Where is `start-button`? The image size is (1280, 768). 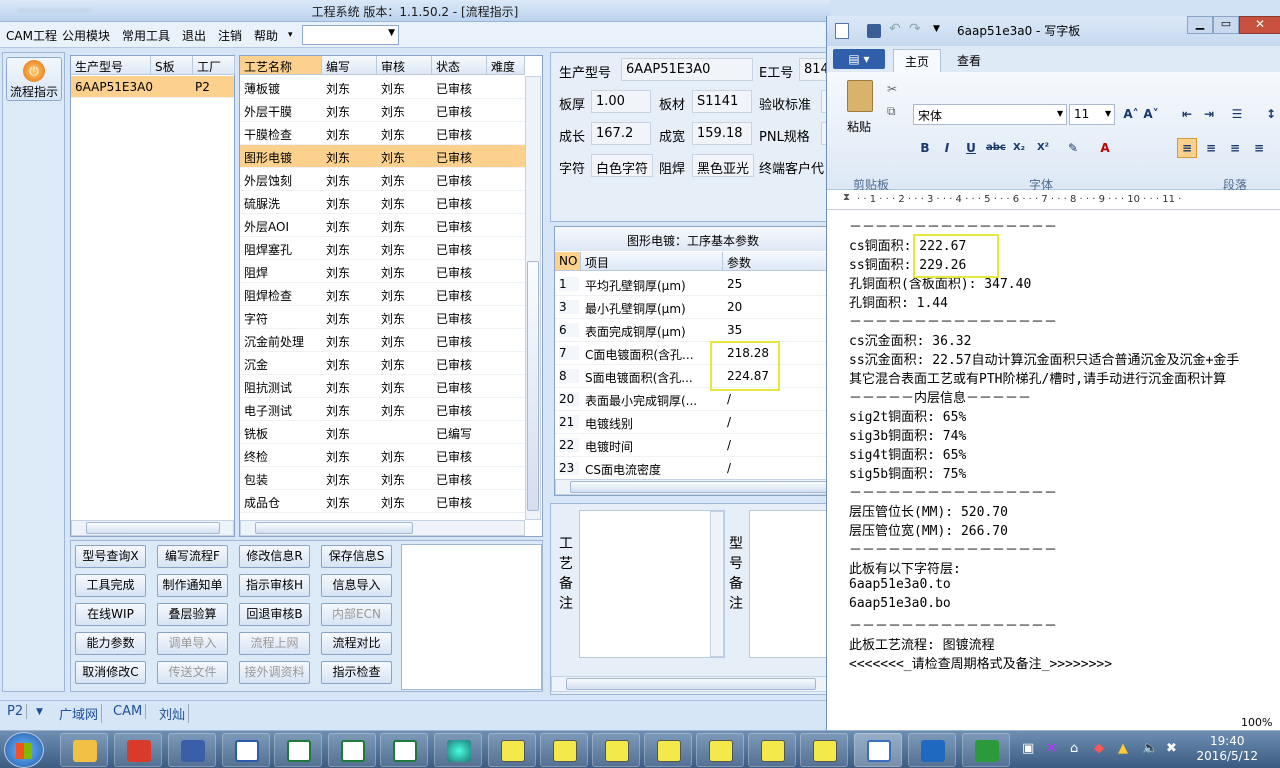 start-button is located at coordinates (24, 750).